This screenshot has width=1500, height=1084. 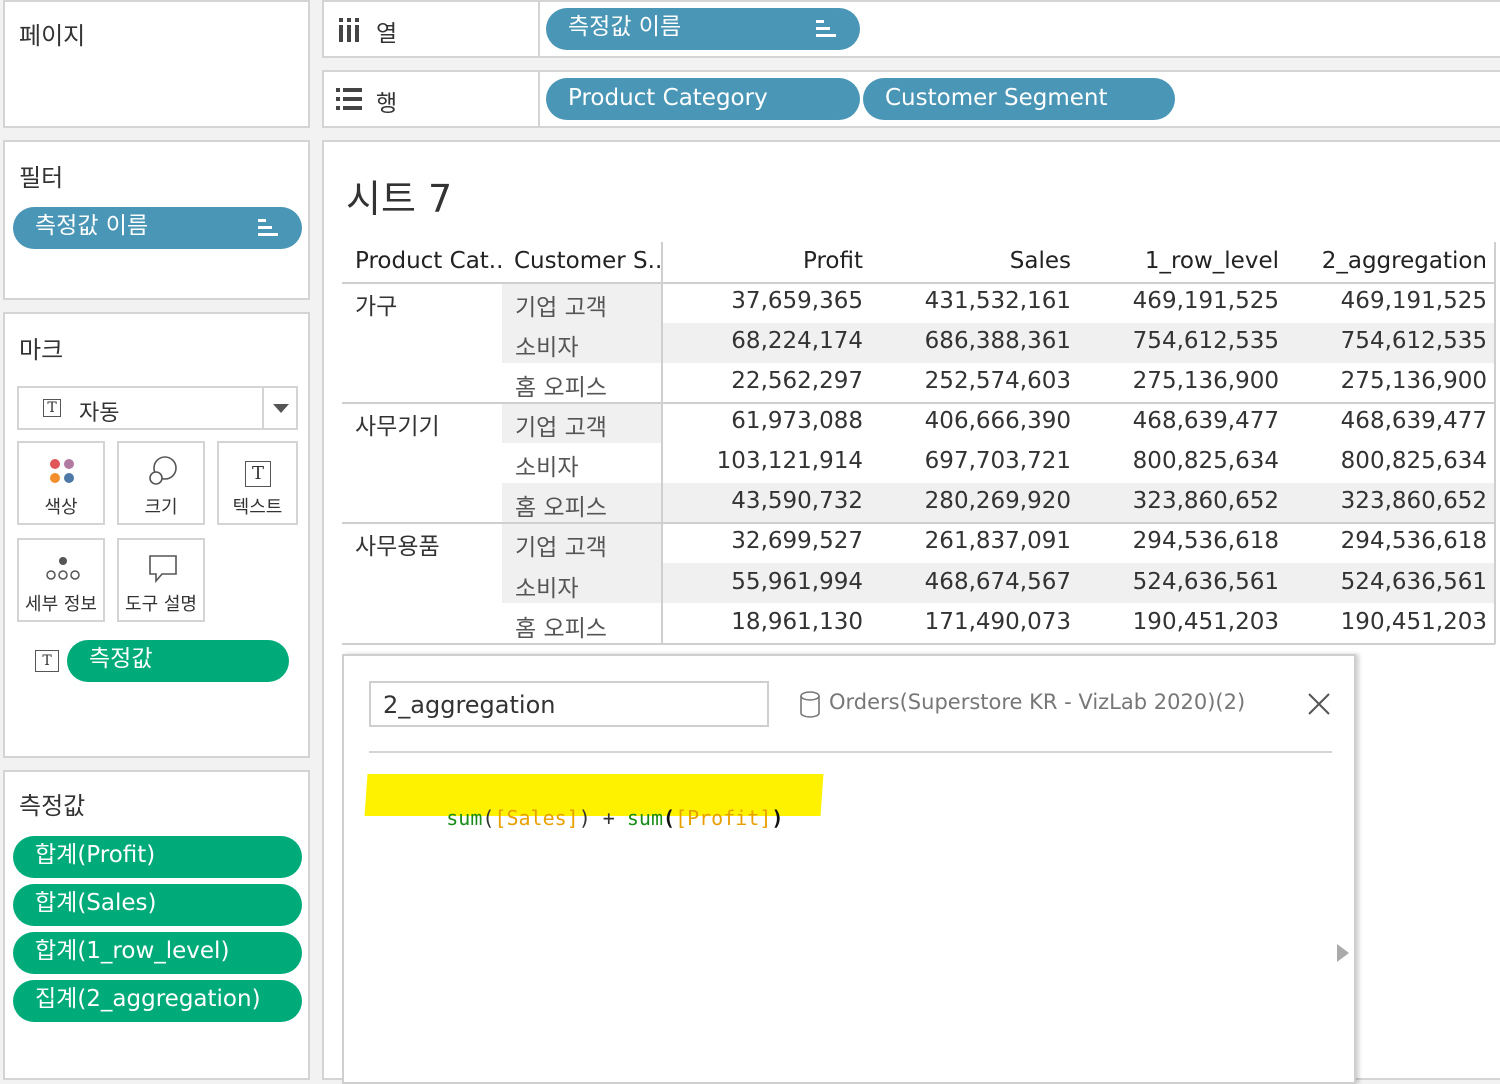 What do you see at coordinates (157, 905) in the screenshot?
I see `sum-sales-pill: 합계(Sales)` at bounding box center [157, 905].